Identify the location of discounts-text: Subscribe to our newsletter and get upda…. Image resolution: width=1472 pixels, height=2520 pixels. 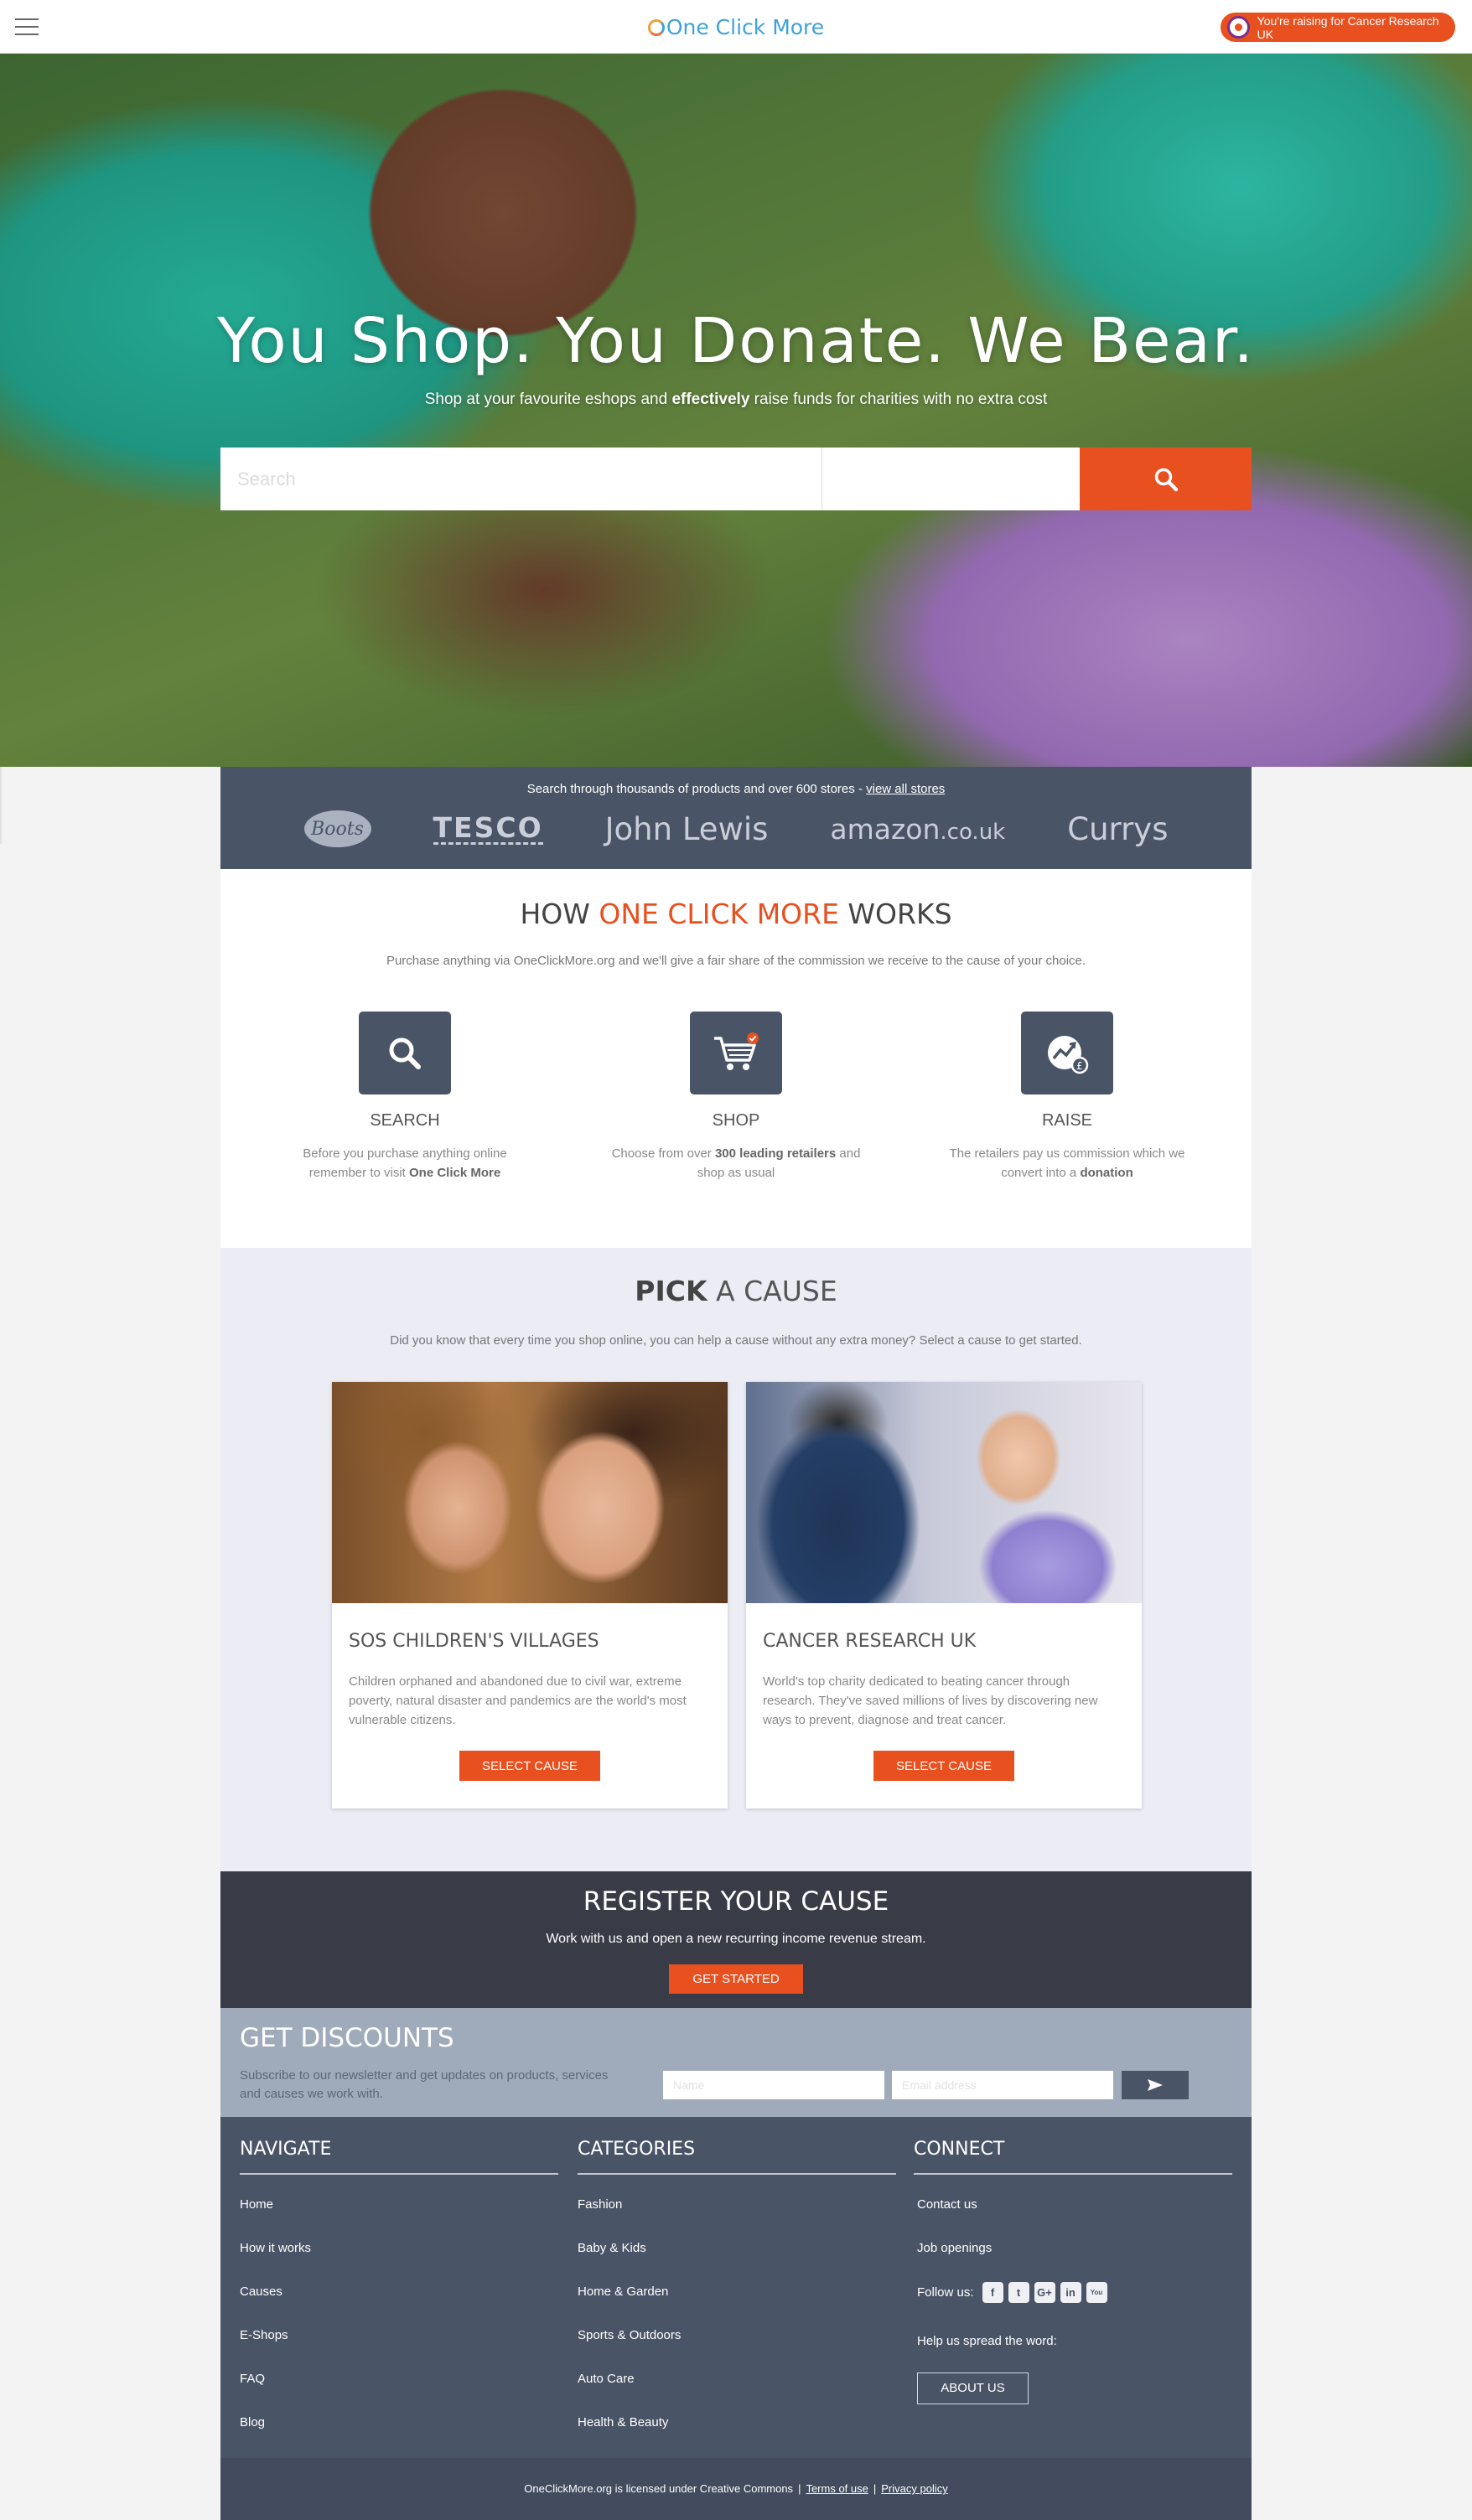
(424, 2084).